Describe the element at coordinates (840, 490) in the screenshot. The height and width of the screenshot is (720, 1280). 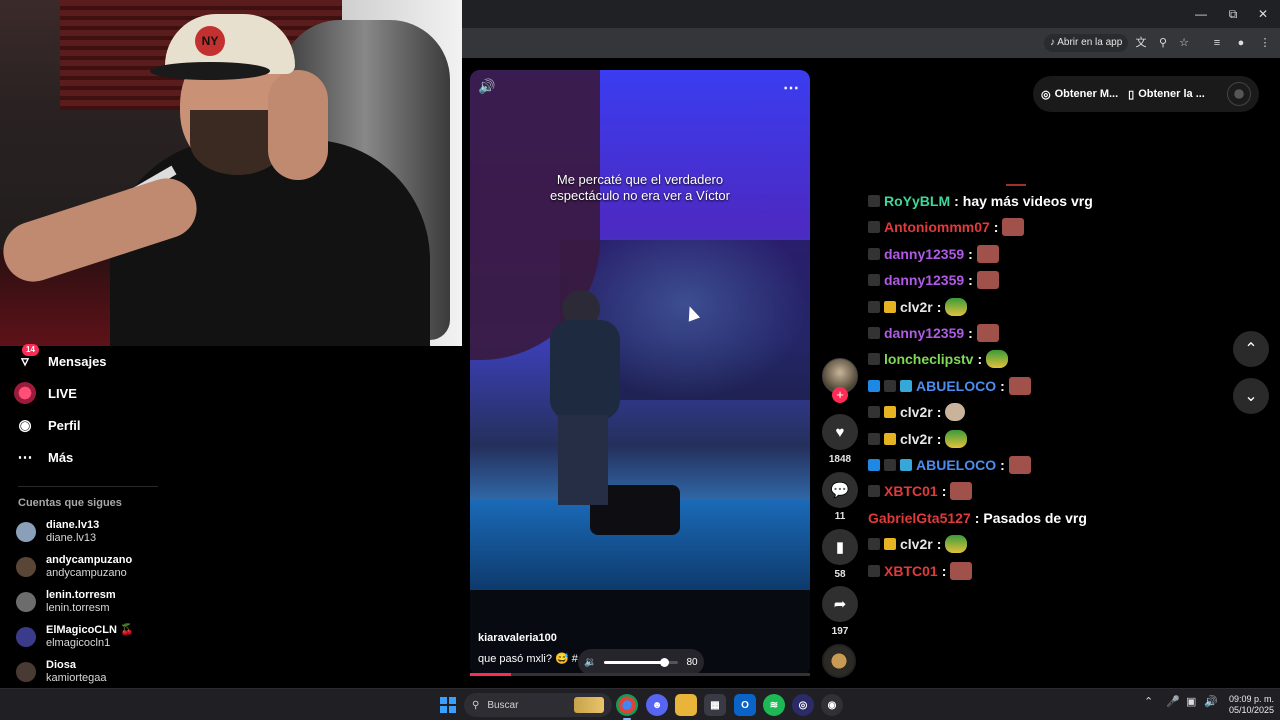
I see `comment-icon: 💬` at that location.